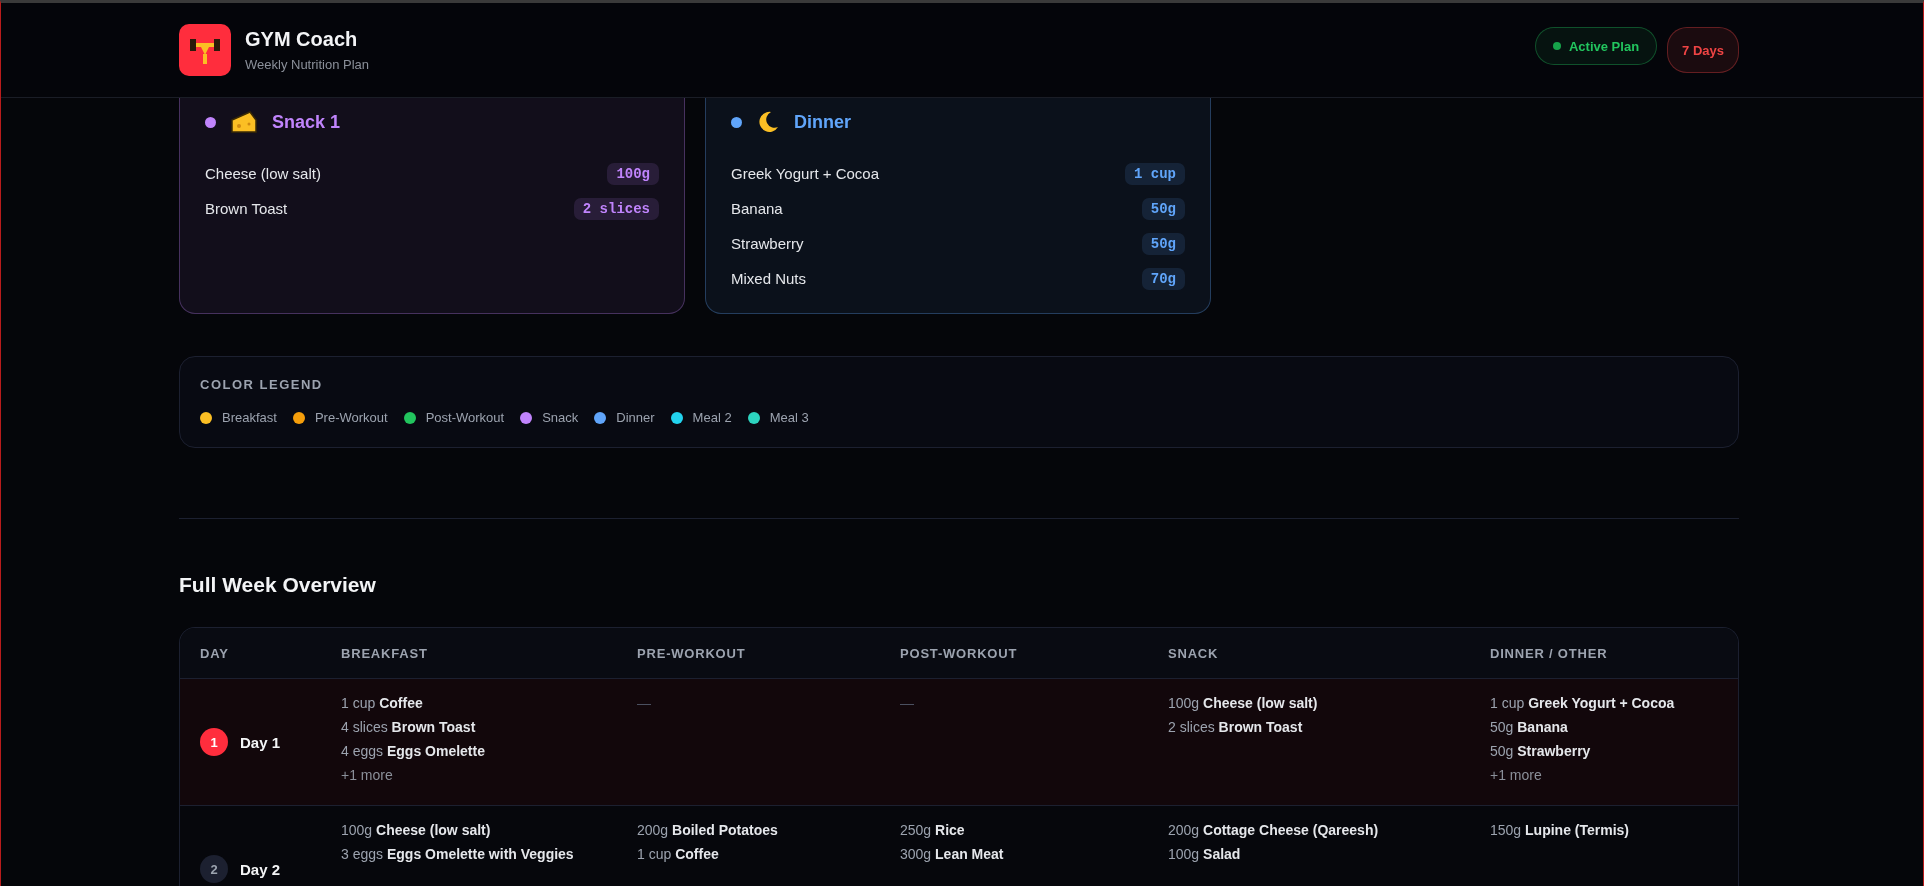 The image size is (1924, 886). What do you see at coordinates (1583, 703) in the screenshot?
I see `food-entry: 1 cup Greek Yogurt + Cocoa` at bounding box center [1583, 703].